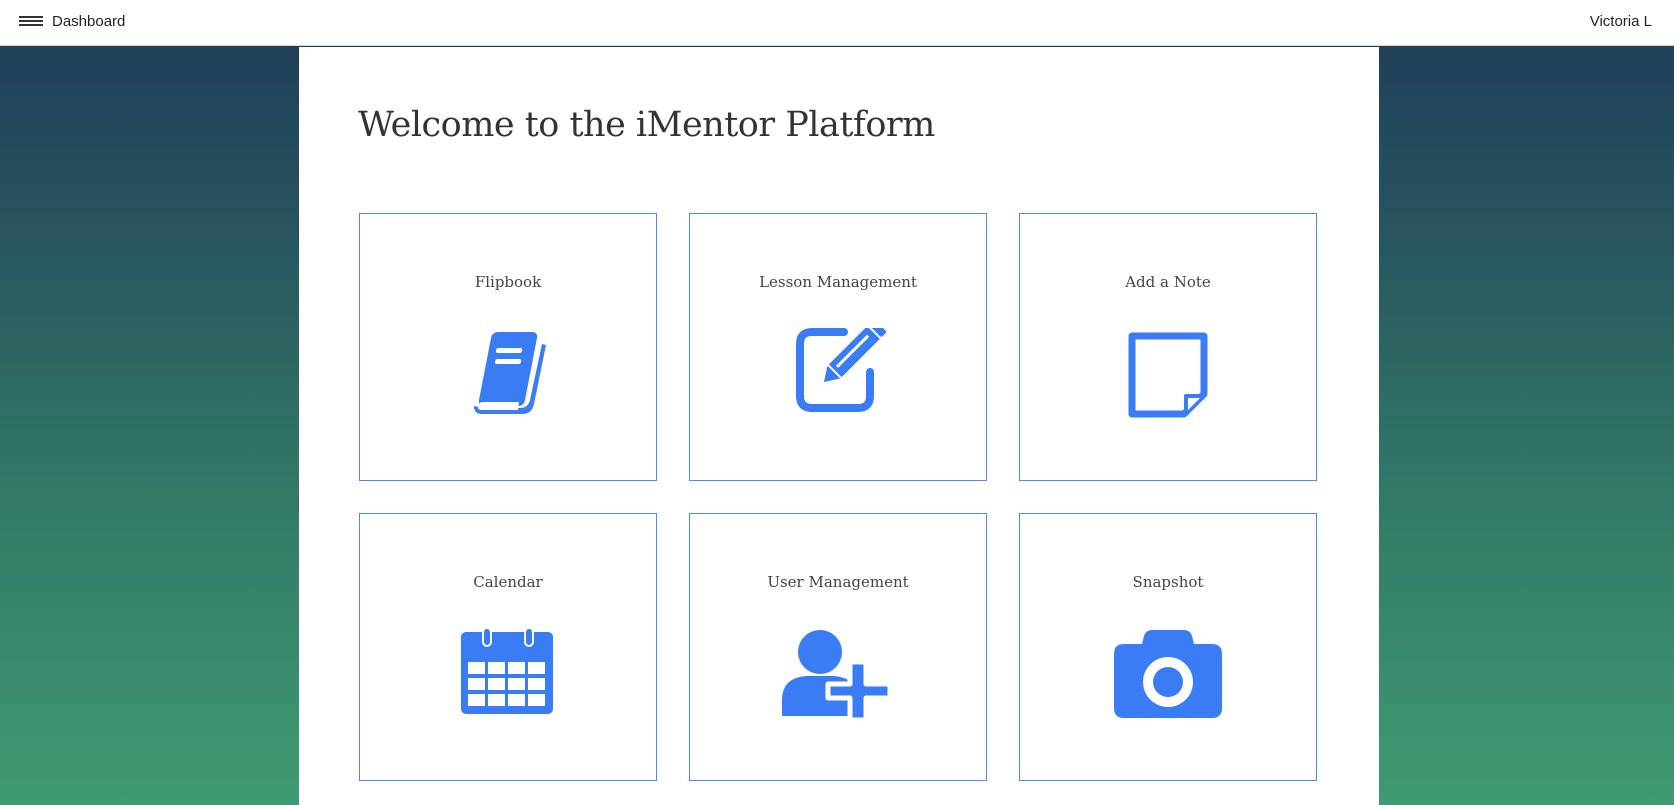 This screenshot has width=1674, height=805. I want to click on hamburger-icon, so click(31, 23).